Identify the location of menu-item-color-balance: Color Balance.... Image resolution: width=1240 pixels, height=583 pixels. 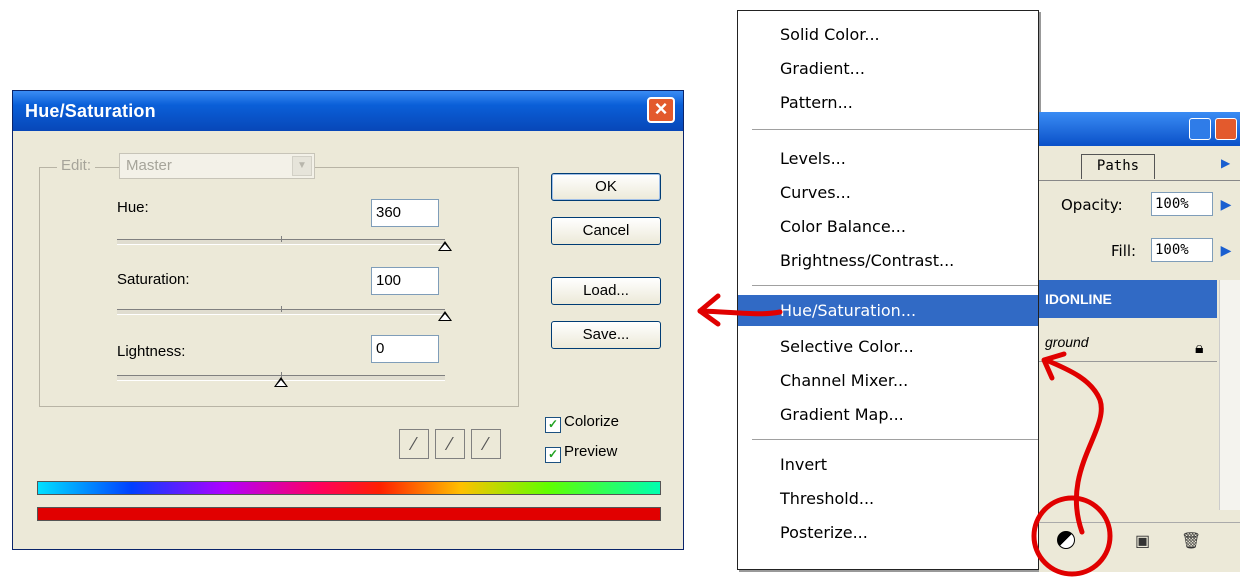
(888, 226).